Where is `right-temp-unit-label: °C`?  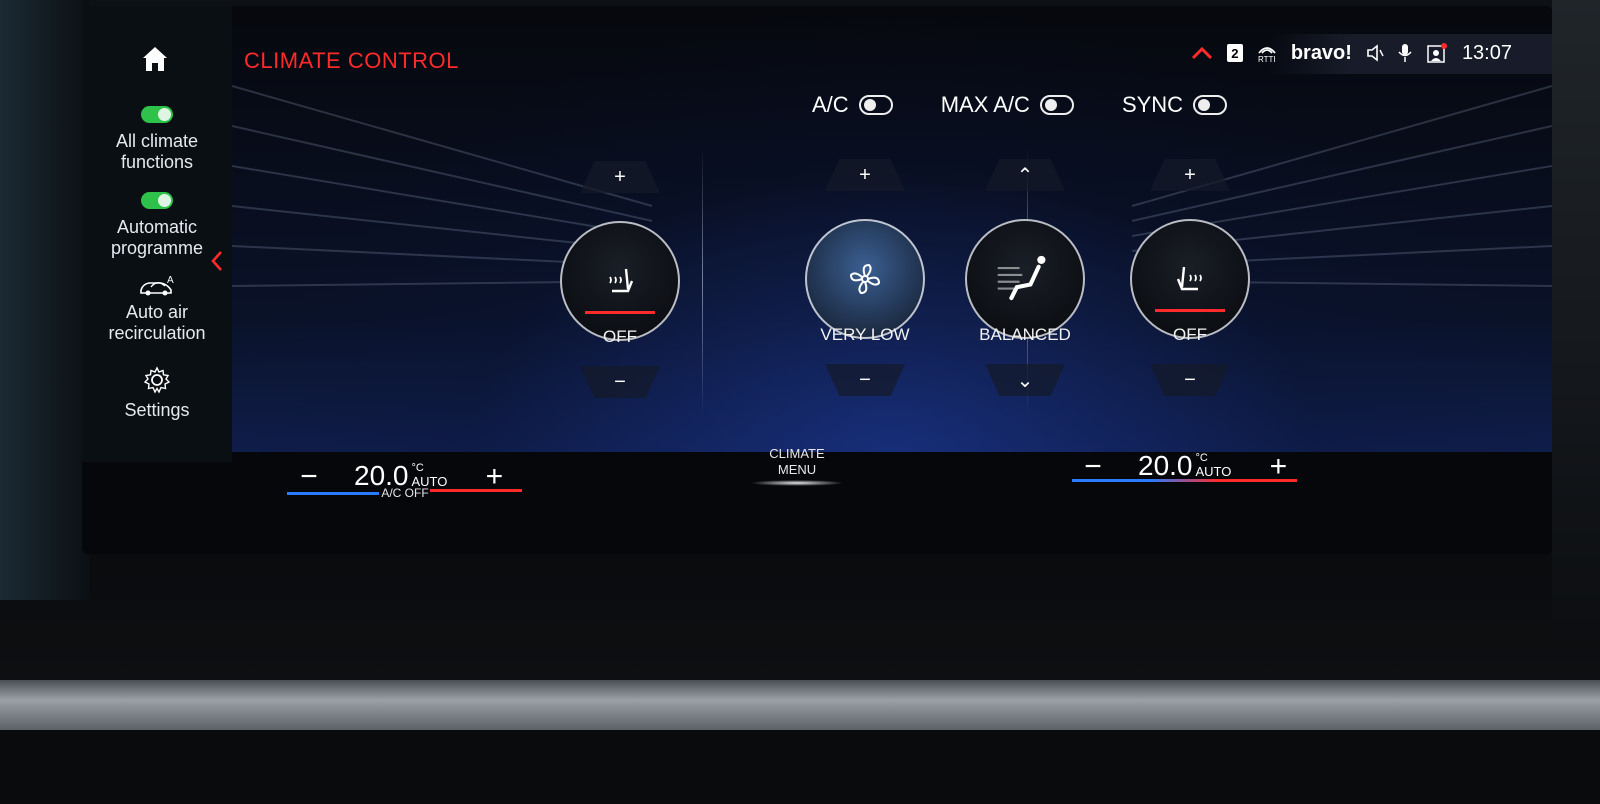
right-temp-unit-label: °C is located at coordinates (1201, 458).